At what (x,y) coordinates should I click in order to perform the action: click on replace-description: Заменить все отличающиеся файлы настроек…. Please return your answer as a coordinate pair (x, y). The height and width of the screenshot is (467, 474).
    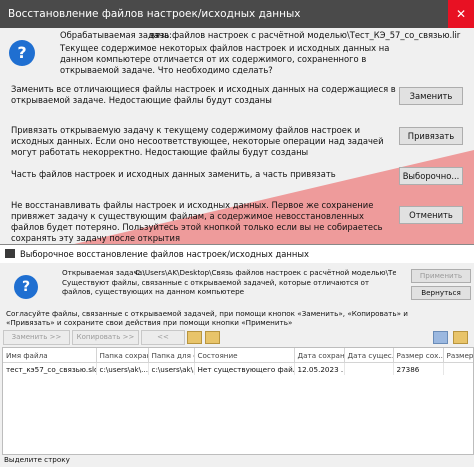
    Looking at the image, I should click on (203, 94).